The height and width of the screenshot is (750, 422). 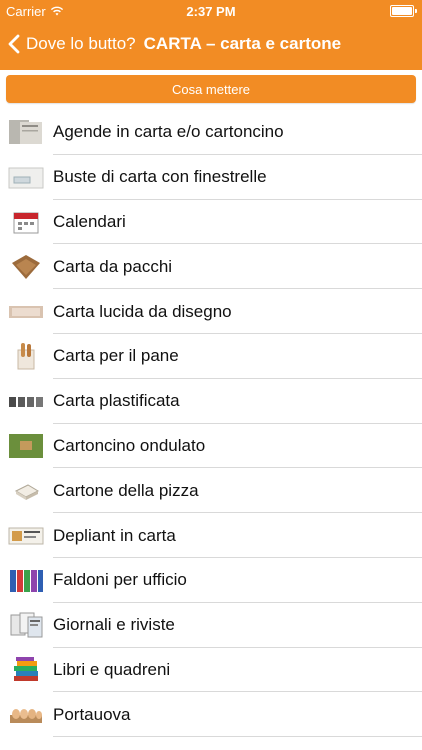 I want to click on list-item-label: Libri e quadreni, so click(x=112, y=669).